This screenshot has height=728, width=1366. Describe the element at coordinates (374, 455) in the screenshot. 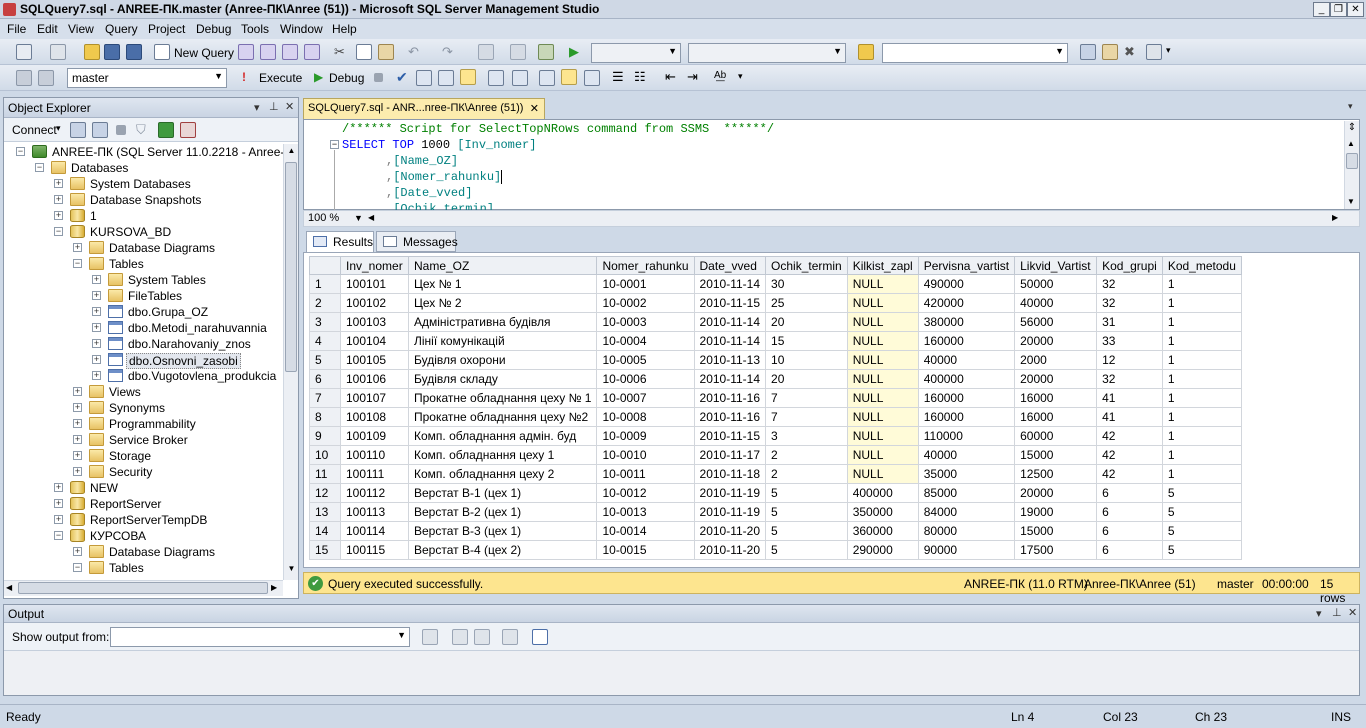

I see `table-cell: 100110` at that location.